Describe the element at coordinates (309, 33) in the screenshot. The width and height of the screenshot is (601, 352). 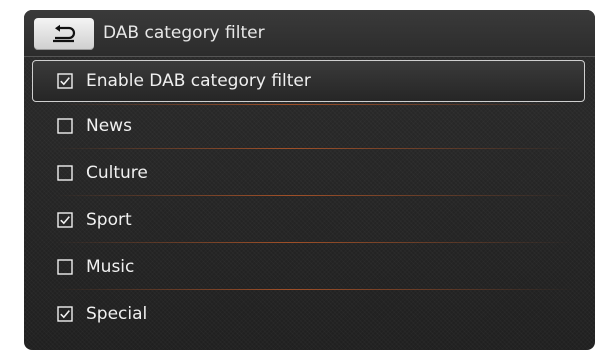
I see `header-bar: DAB category filter` at that location.